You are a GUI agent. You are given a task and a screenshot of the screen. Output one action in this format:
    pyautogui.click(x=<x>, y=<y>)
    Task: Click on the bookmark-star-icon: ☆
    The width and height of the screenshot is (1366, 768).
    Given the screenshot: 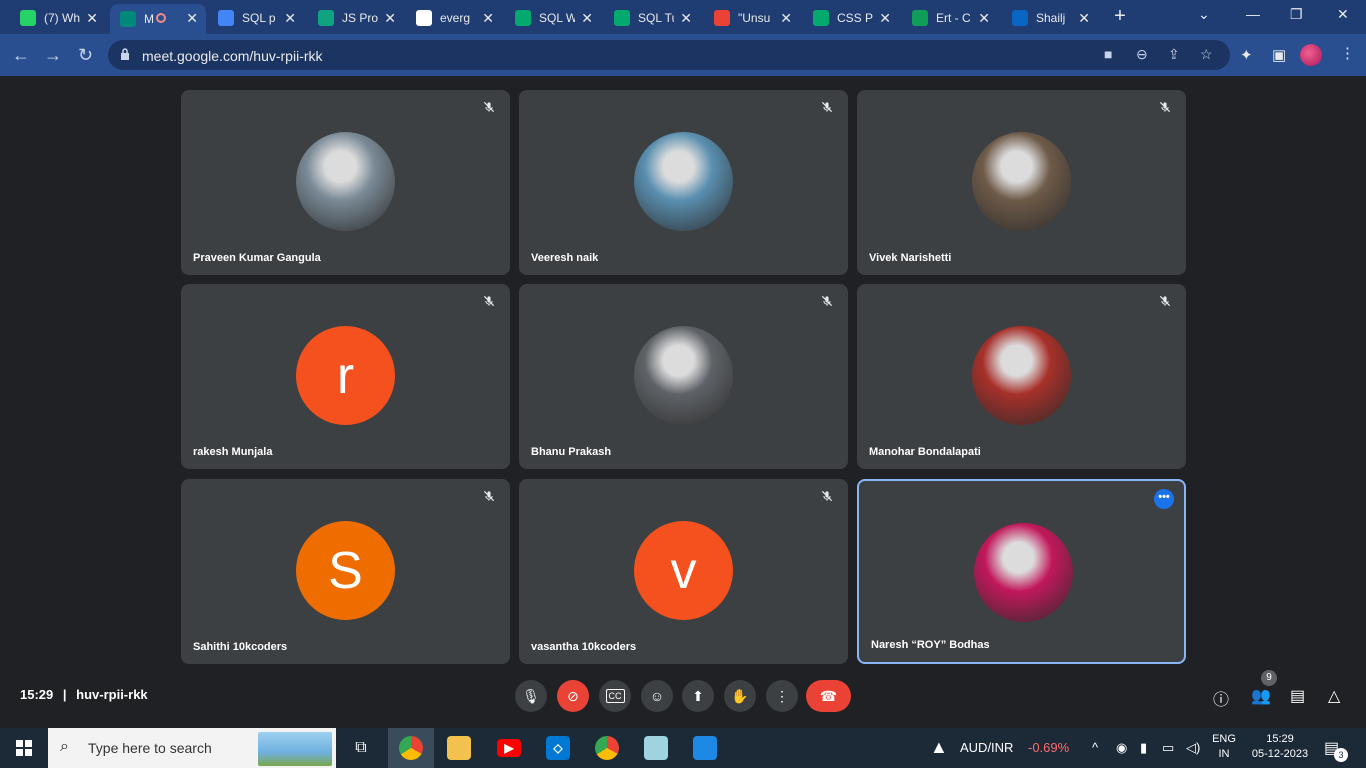 What is the action you would take?
    pyautogui.click(x=1206, y=54)
    